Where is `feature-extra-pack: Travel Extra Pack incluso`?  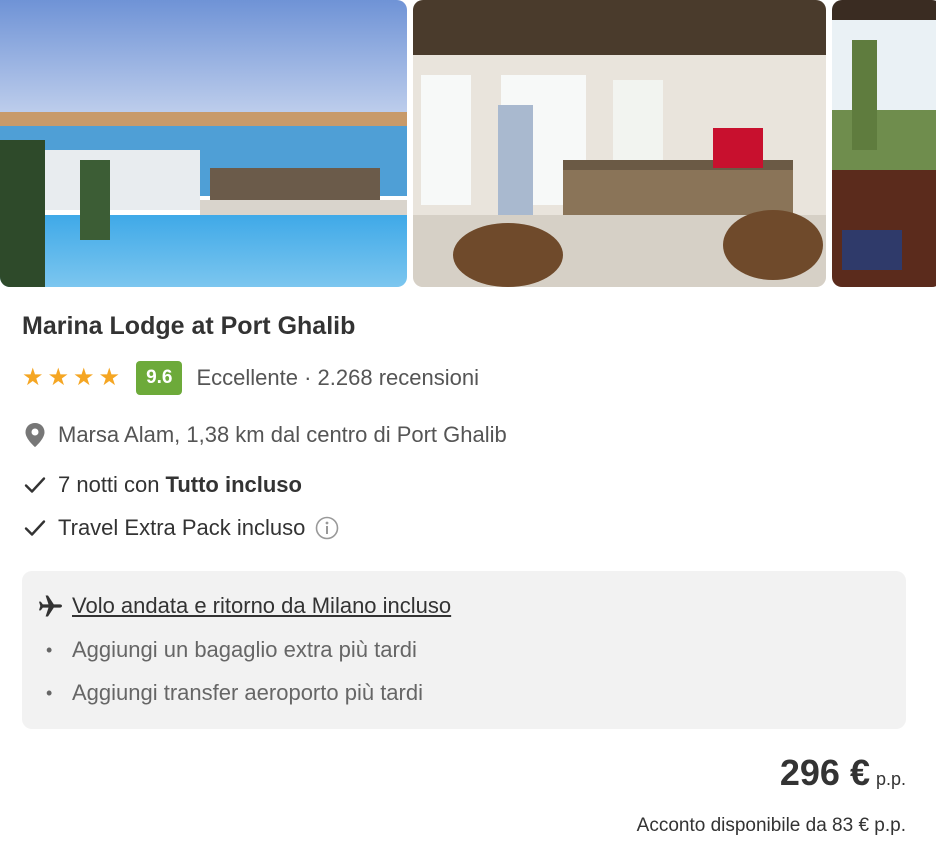
feature-extra-pack: Travel Extra Pack incluso is located at coordinates (181, 528).